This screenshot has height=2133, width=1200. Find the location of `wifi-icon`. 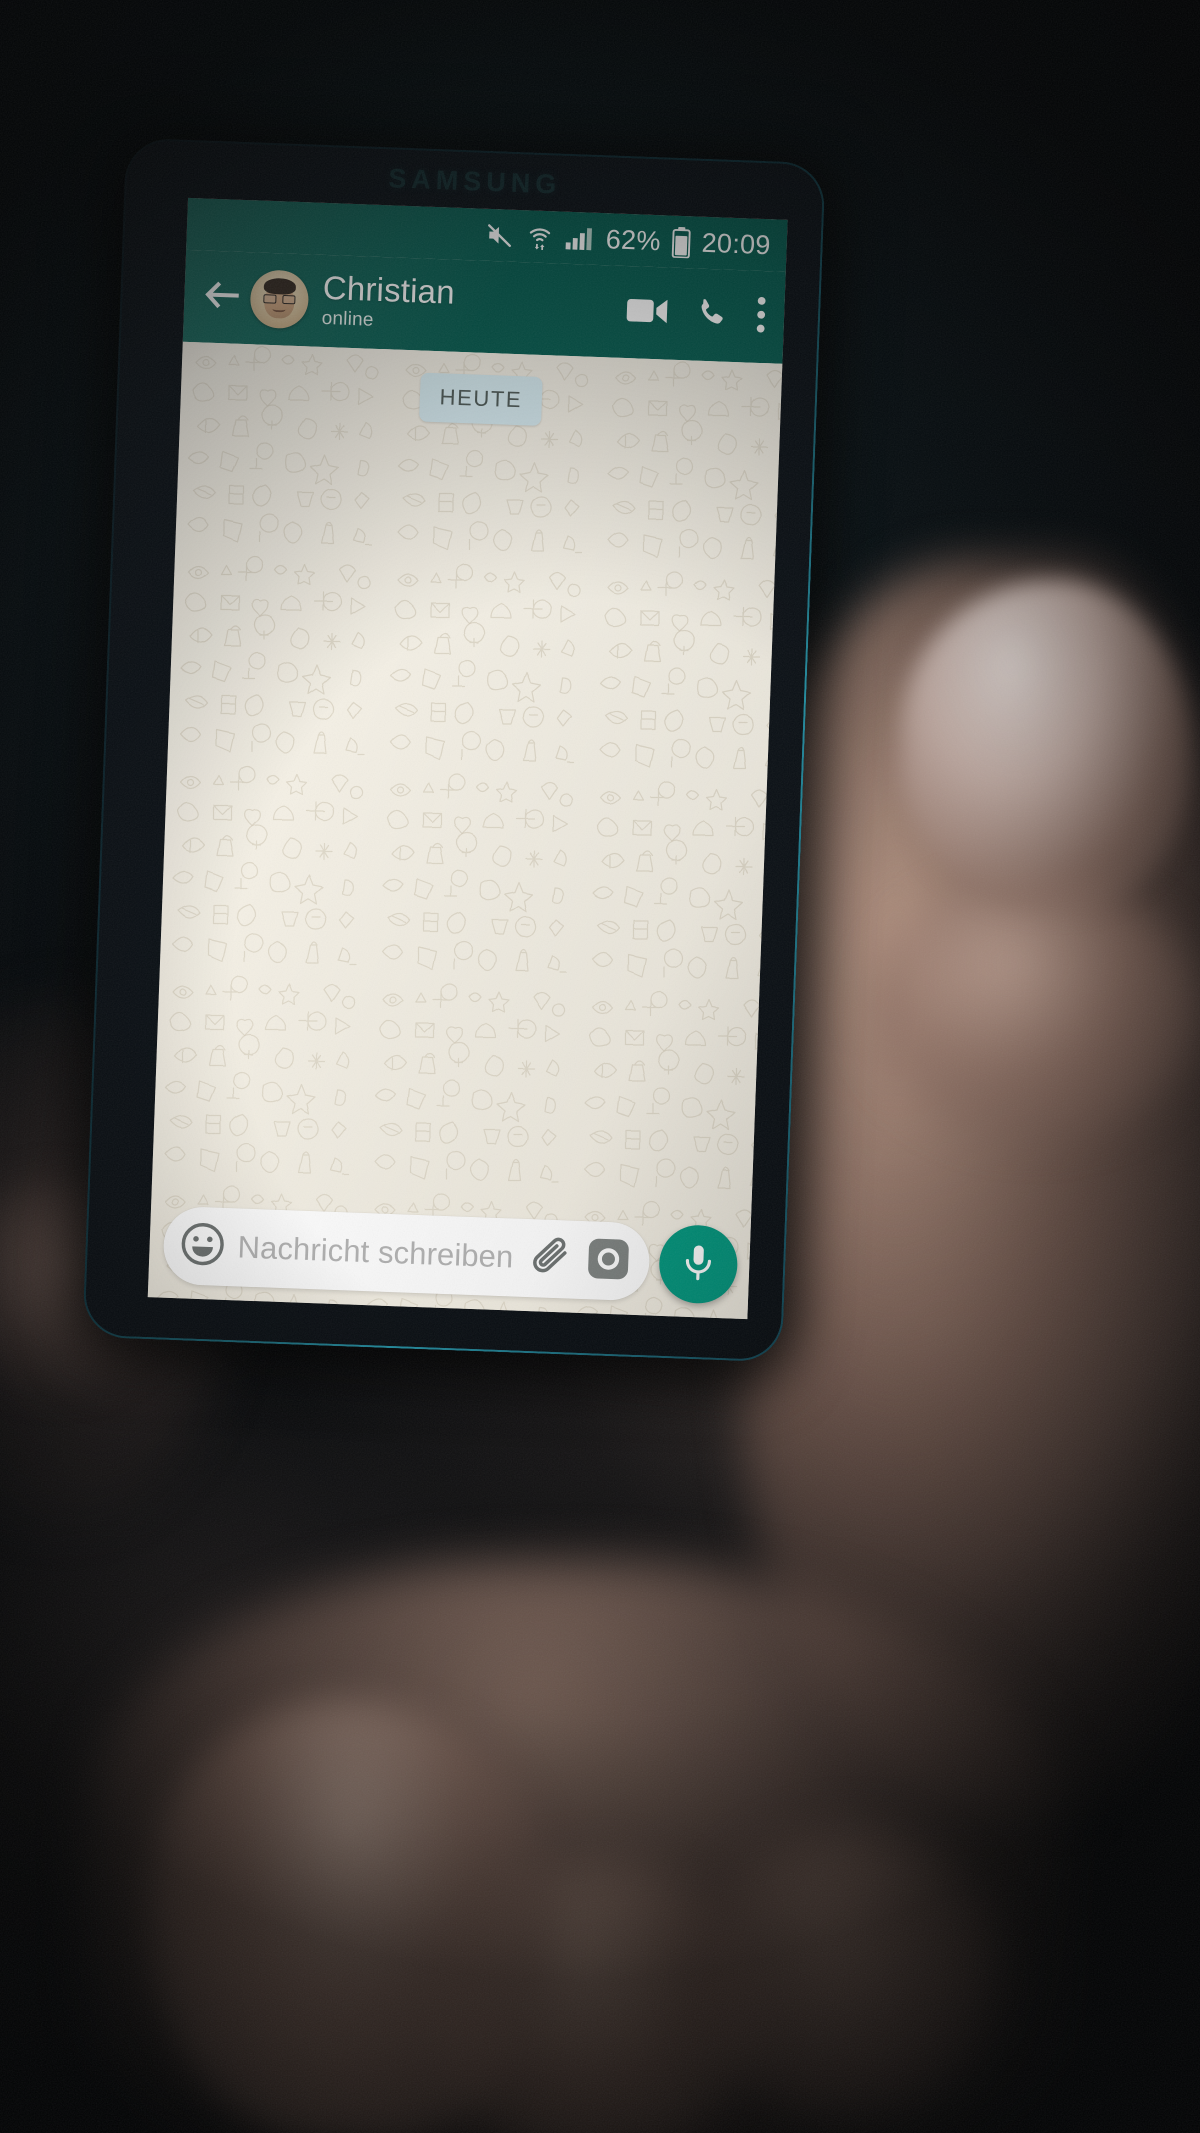

wifi-icon is located at coordinates (539, 236).